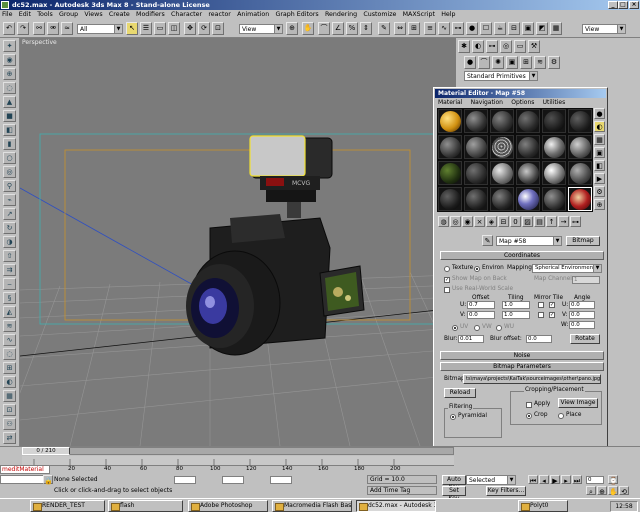 This screenshot has width=640, height=512. What do you see at coordinates (580, 199) in the screenshot?
I see `active-sample-slot` at bounding box center [580, 199].